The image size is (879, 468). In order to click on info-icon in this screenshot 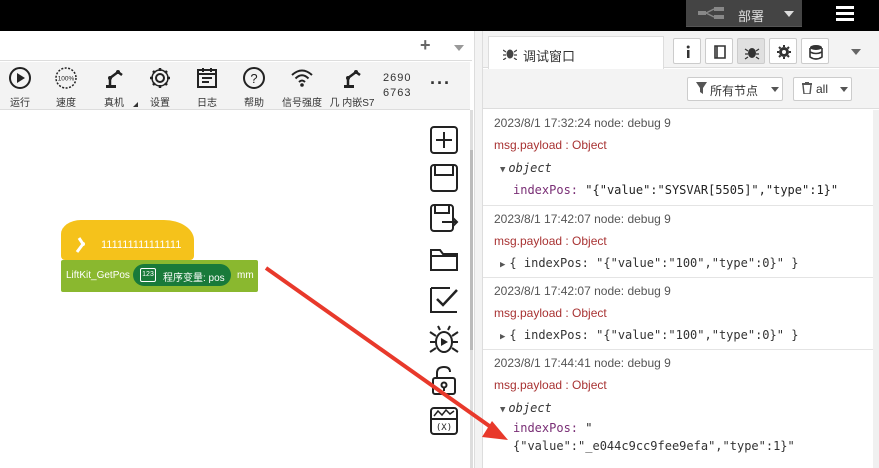, I will do `click(688, 51)`.